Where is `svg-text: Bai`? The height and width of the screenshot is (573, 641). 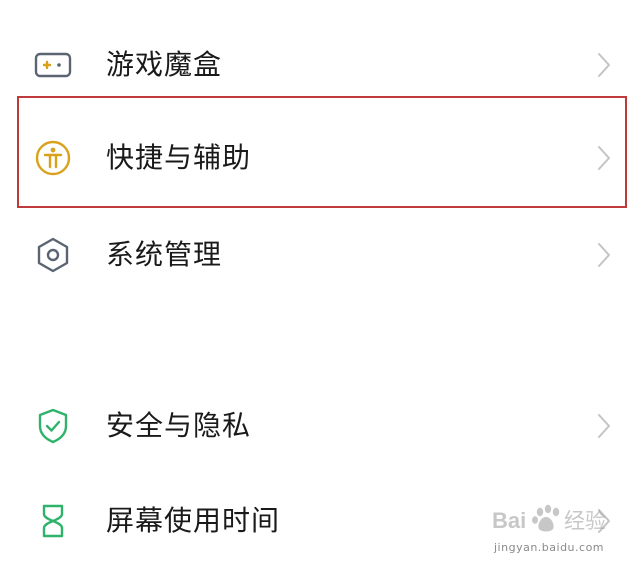 svg-text: Bai is located at coordinates (509, 520).